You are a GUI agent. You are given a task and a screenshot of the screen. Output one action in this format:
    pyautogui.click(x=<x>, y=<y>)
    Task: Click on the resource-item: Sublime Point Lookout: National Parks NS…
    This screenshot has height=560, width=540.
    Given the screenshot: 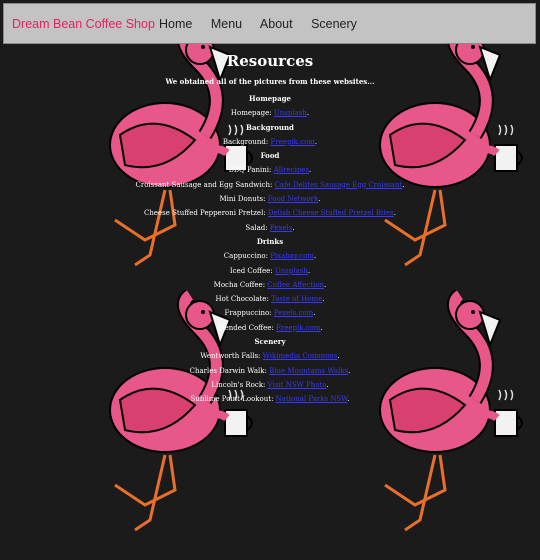 What is the action you would take?
    pyautogui.click(x=270, y=399)
    